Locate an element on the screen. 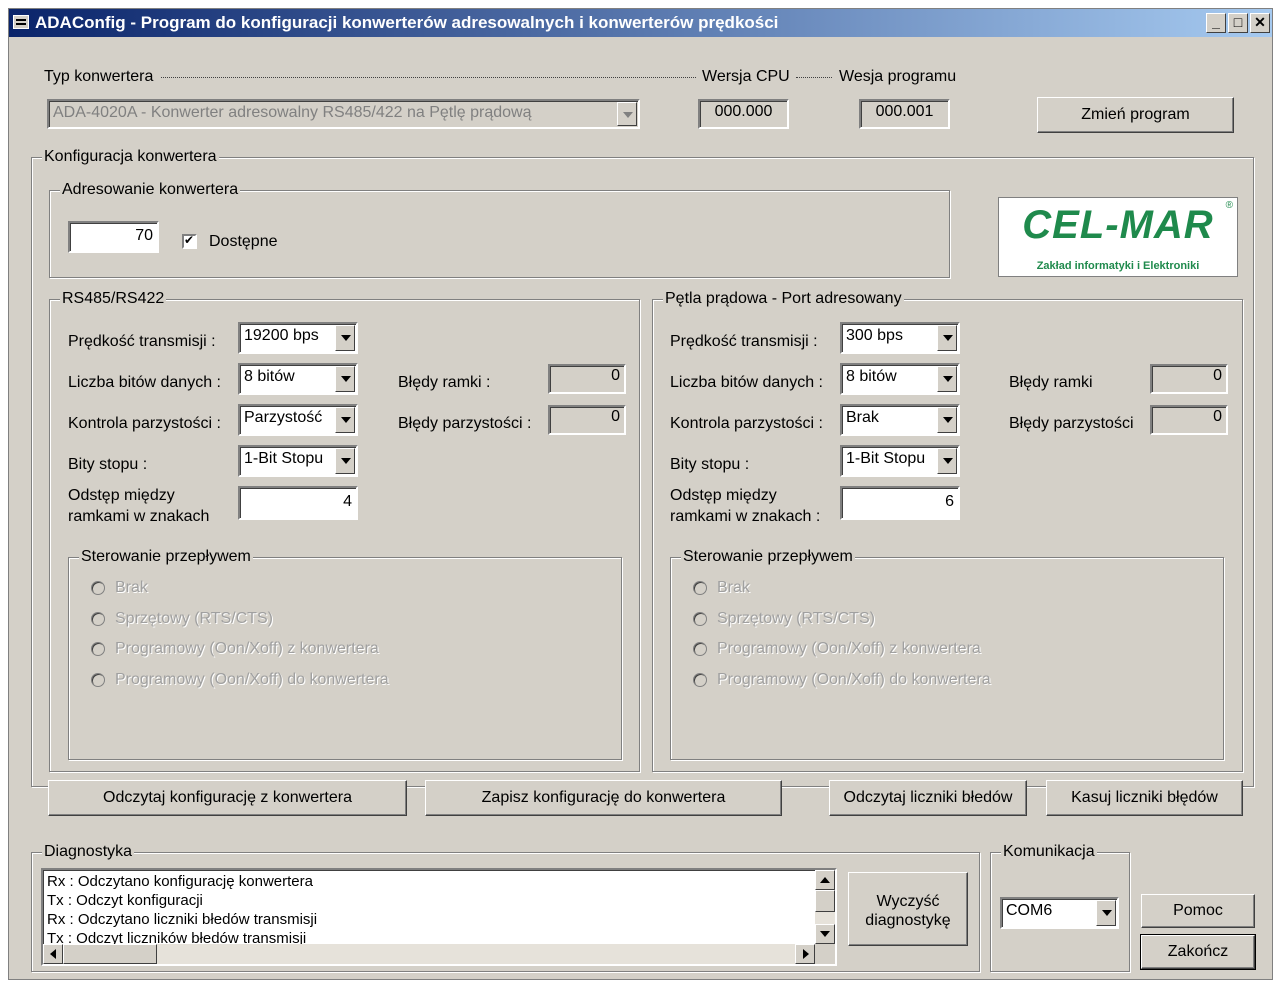  separator-line is located at coordinates (428, 77).